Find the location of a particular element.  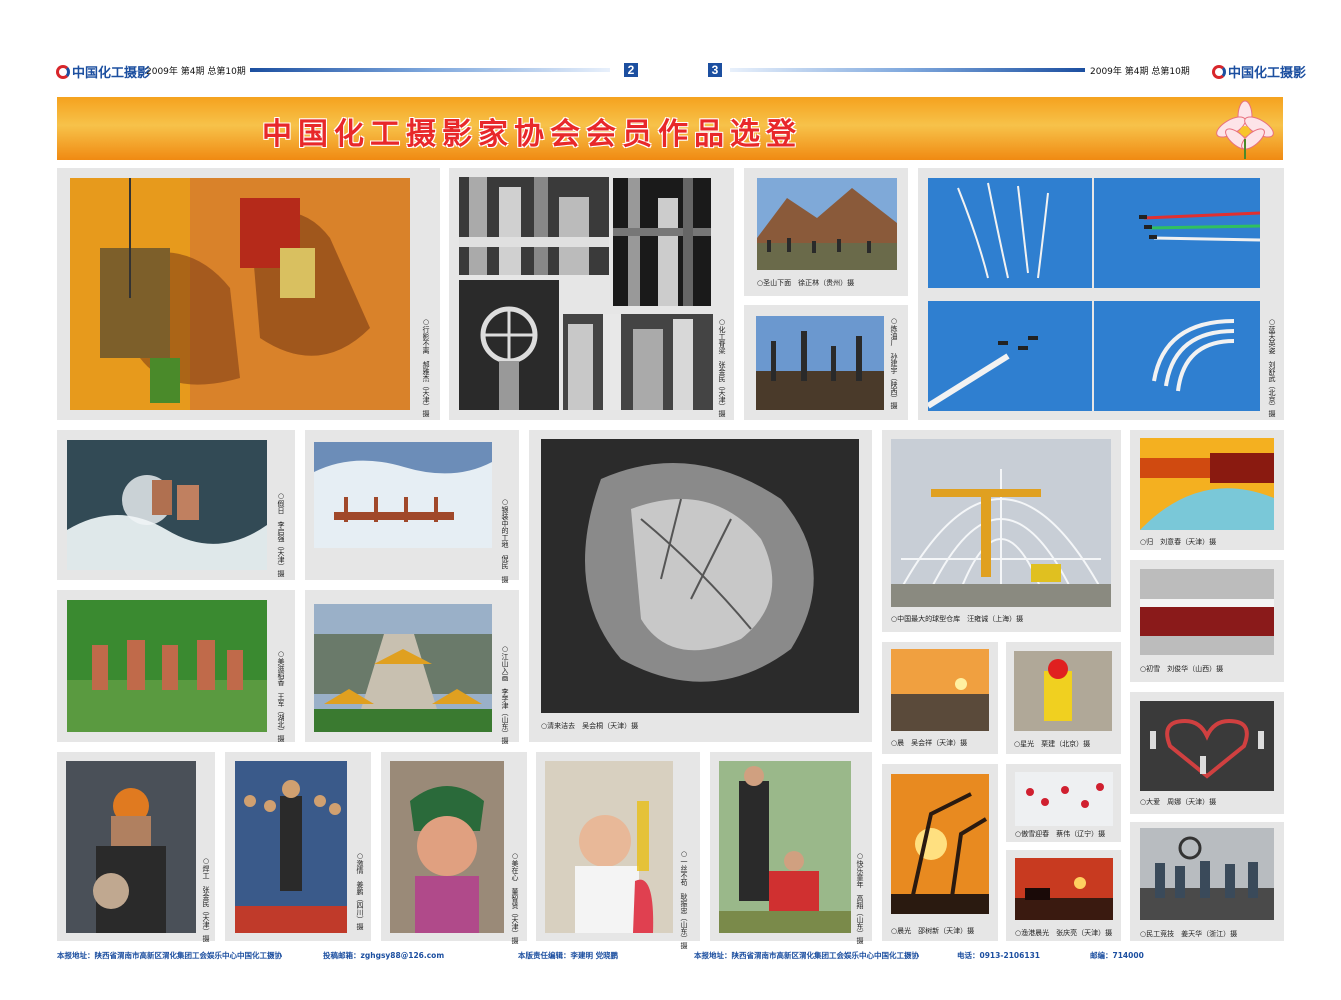

photo-climbers-shadows is located at coordinates (240, 294).